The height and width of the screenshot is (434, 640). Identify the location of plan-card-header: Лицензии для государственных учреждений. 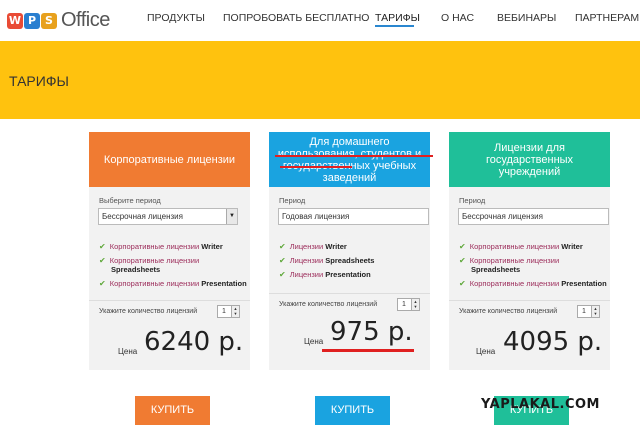
(529, 159).